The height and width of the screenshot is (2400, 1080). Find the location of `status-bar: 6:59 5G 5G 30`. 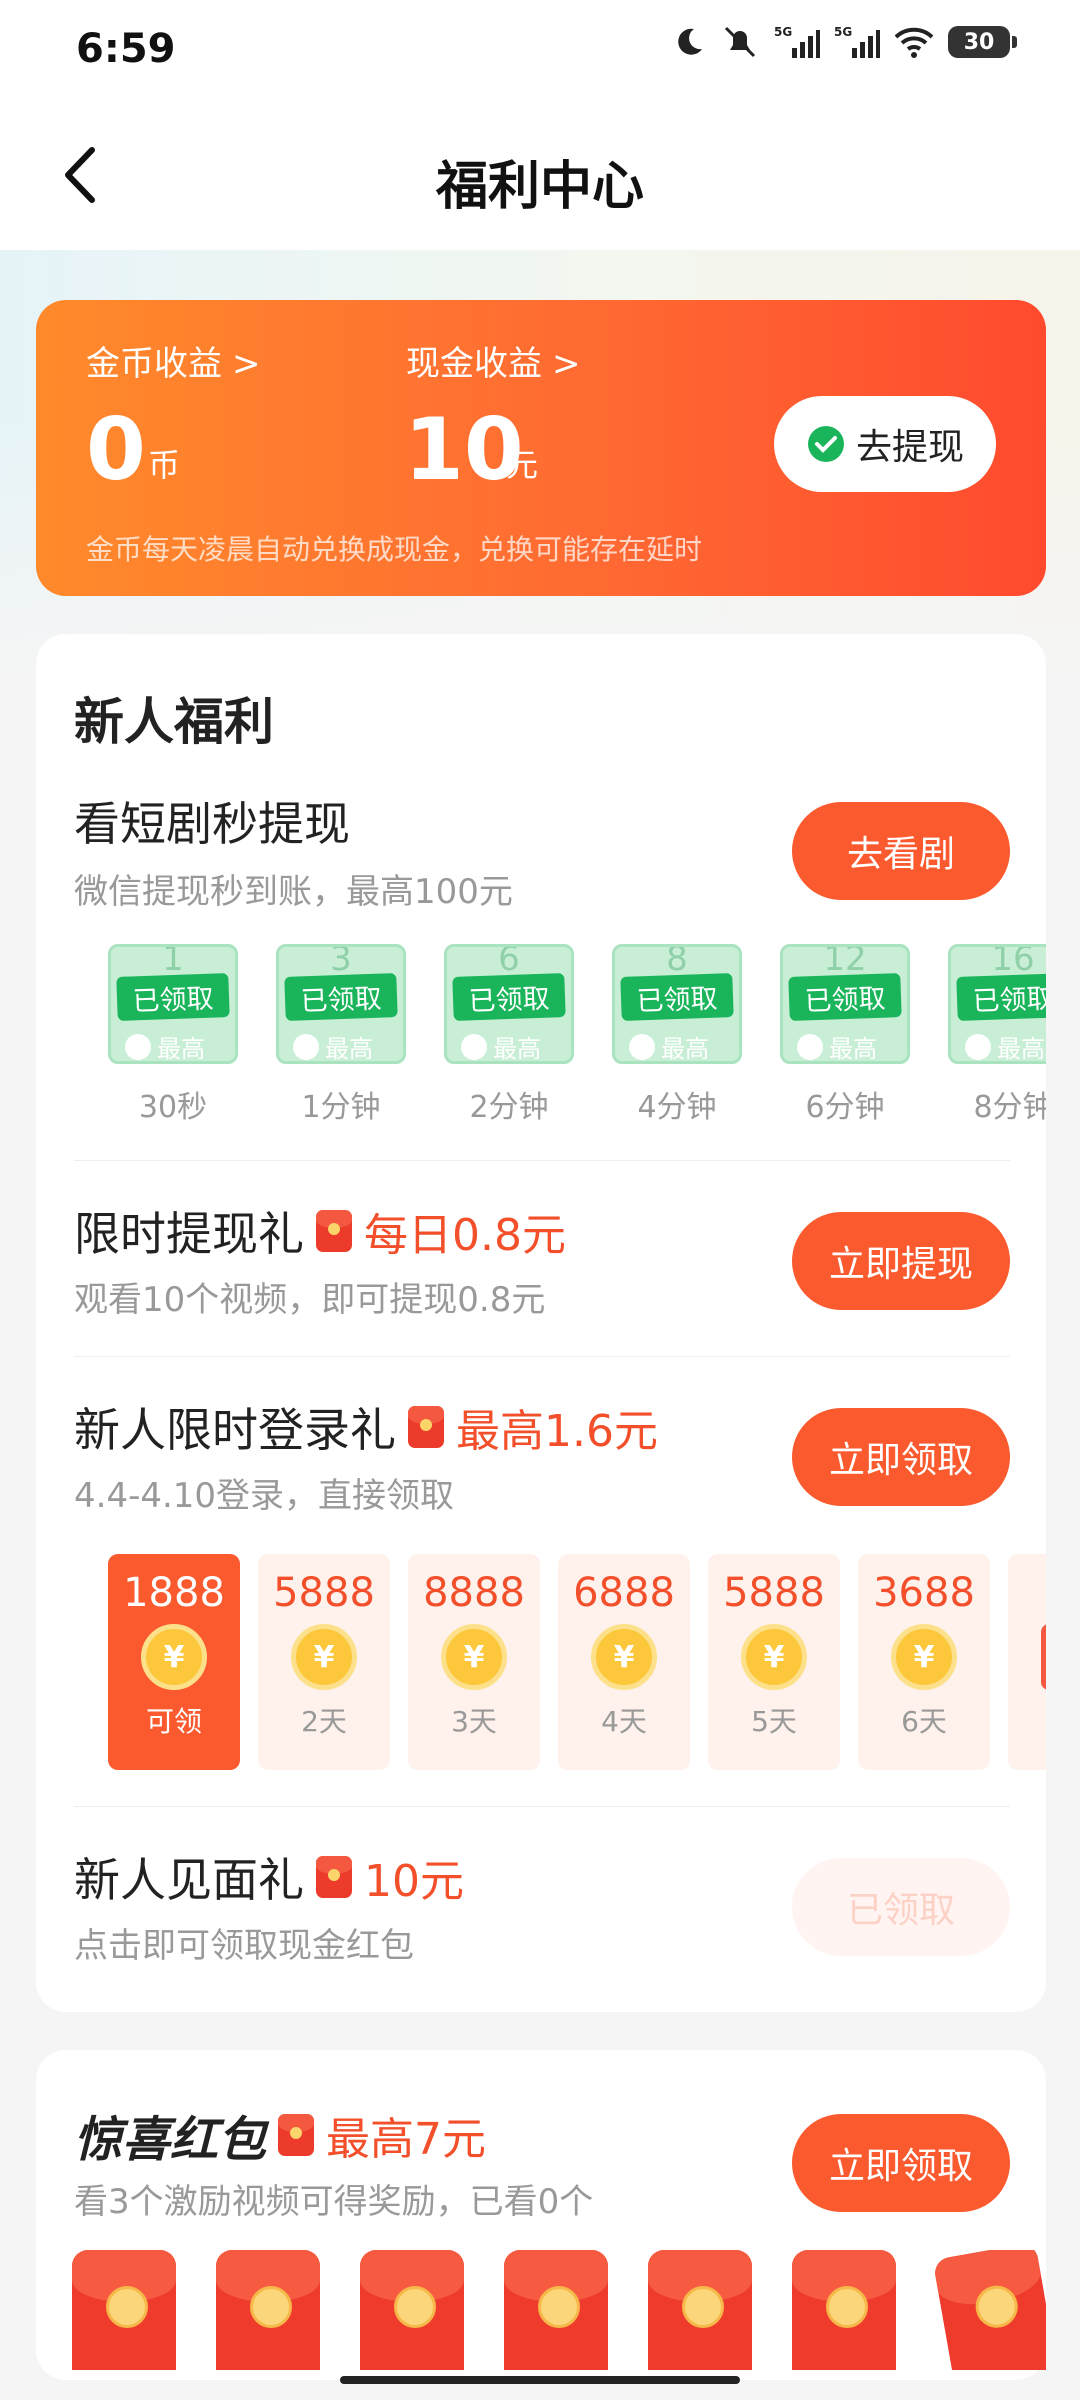

status-bar: 6:59 5G 5G 30 is located at coordinates (540, 50).